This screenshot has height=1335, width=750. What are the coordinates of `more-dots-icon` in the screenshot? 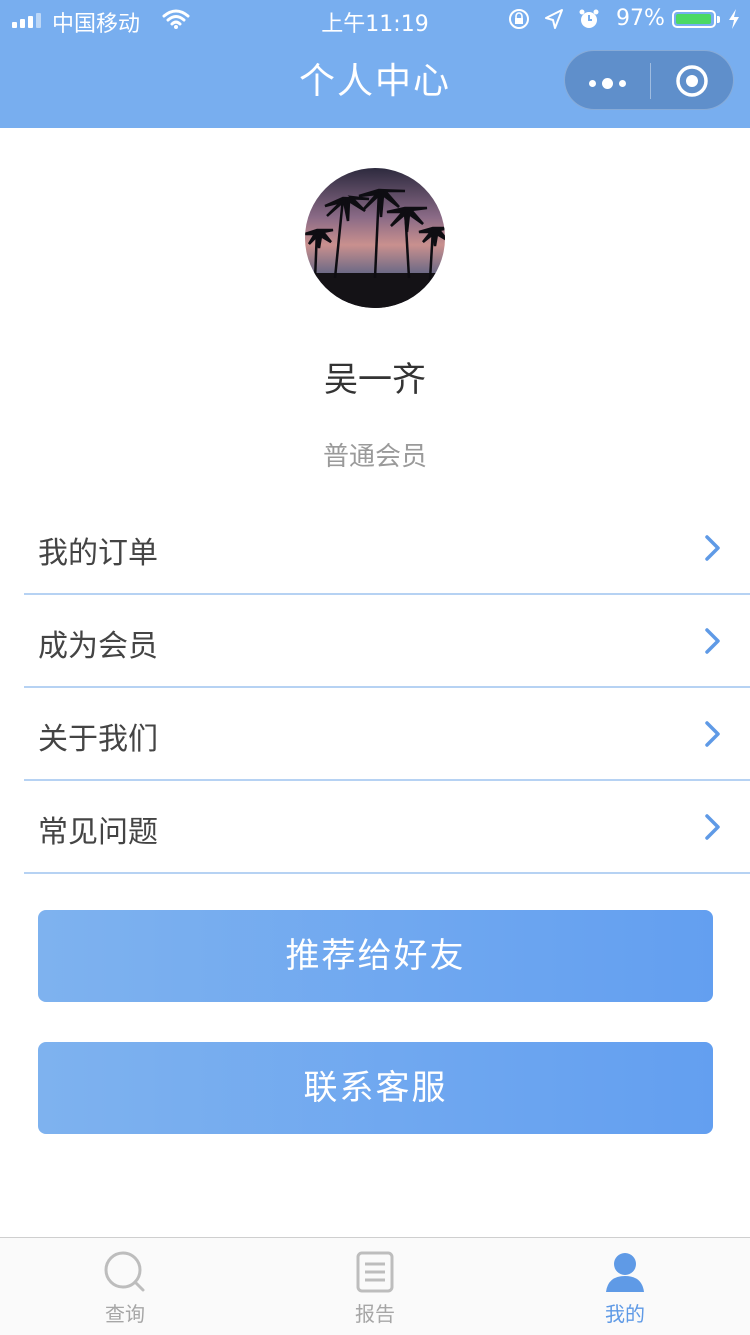 It's located at (607, 83).